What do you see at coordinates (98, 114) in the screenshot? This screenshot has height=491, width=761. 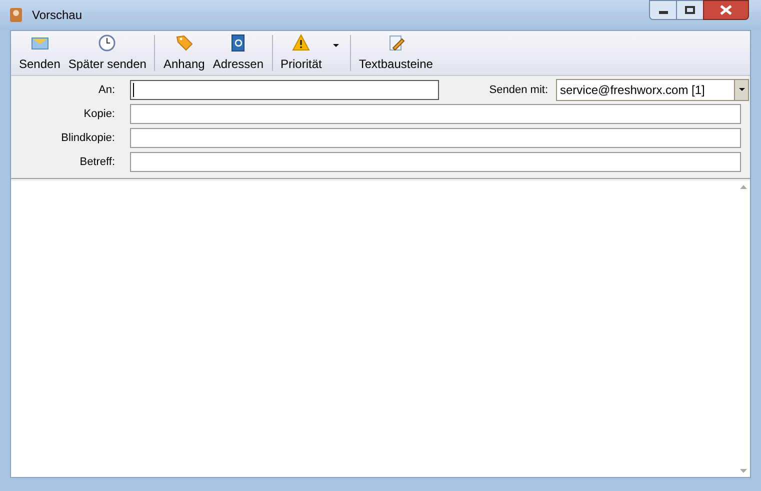 I see `field-label: Kopie:` at bounding box center [98, 114].